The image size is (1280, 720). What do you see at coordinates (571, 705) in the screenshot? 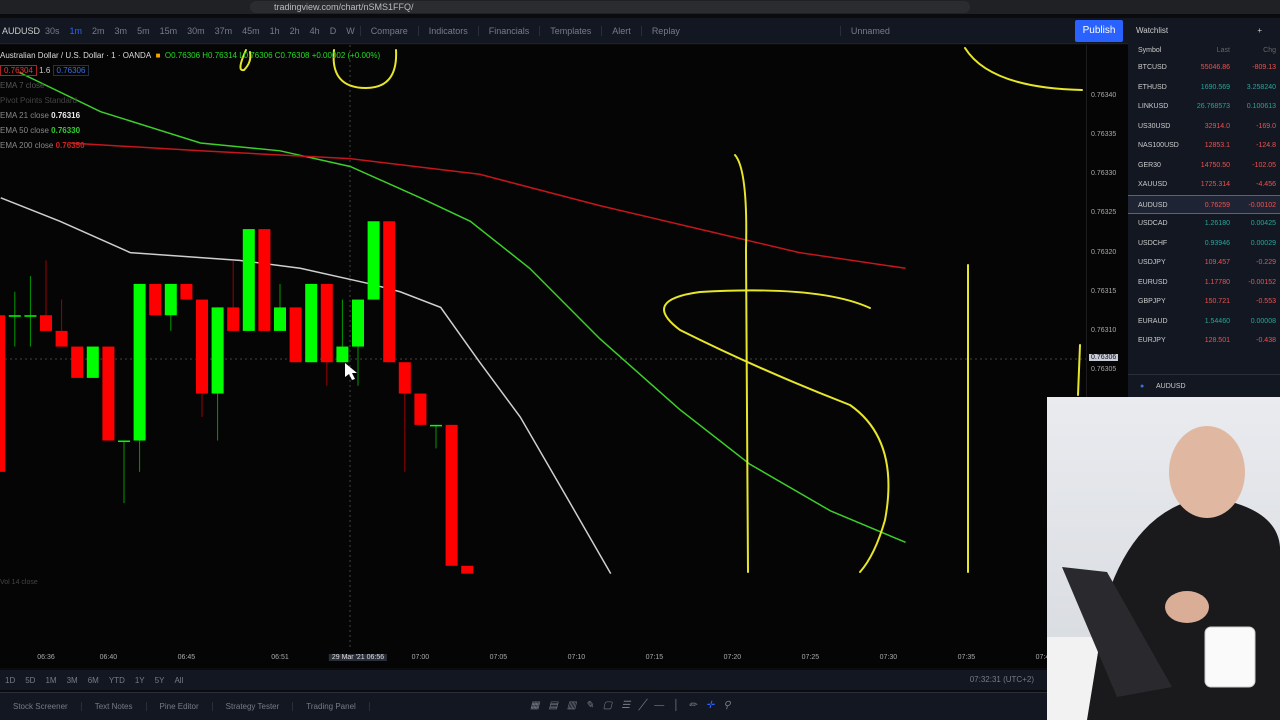
I see `table-icon: ▥` at bounding box center [571, 705].